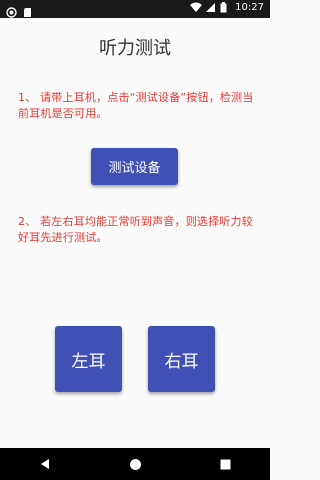 This screenshot has height=480, width=320. What do you see at coordinates (249, 7) in the screenshot?
I see `status-time: 10:27` at bounding box center [249, 7].